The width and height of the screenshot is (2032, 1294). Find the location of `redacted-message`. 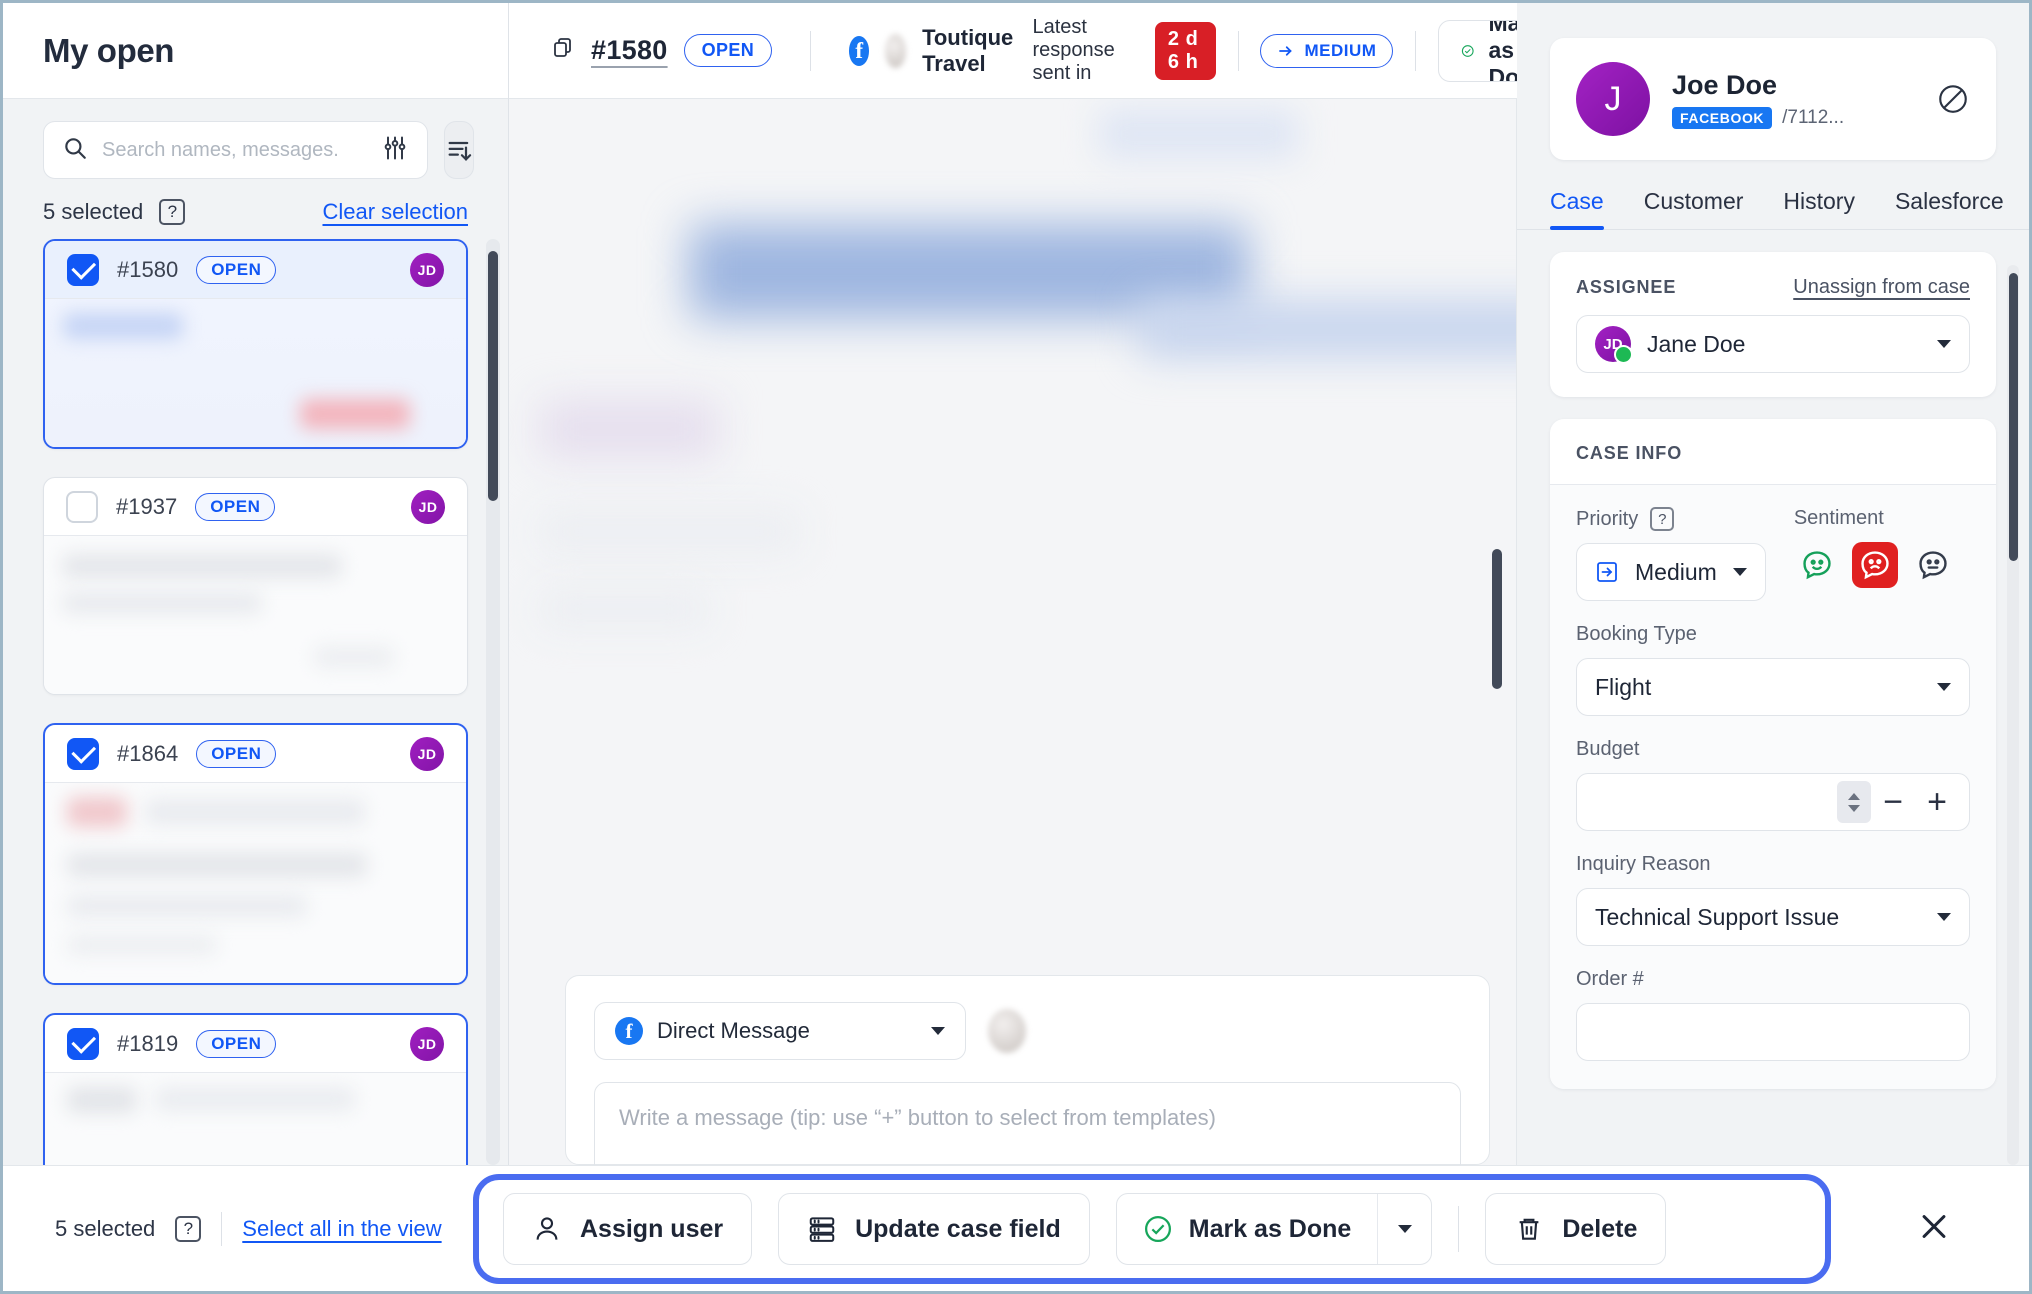

redacted-message is located at coordinates (1199, 134).